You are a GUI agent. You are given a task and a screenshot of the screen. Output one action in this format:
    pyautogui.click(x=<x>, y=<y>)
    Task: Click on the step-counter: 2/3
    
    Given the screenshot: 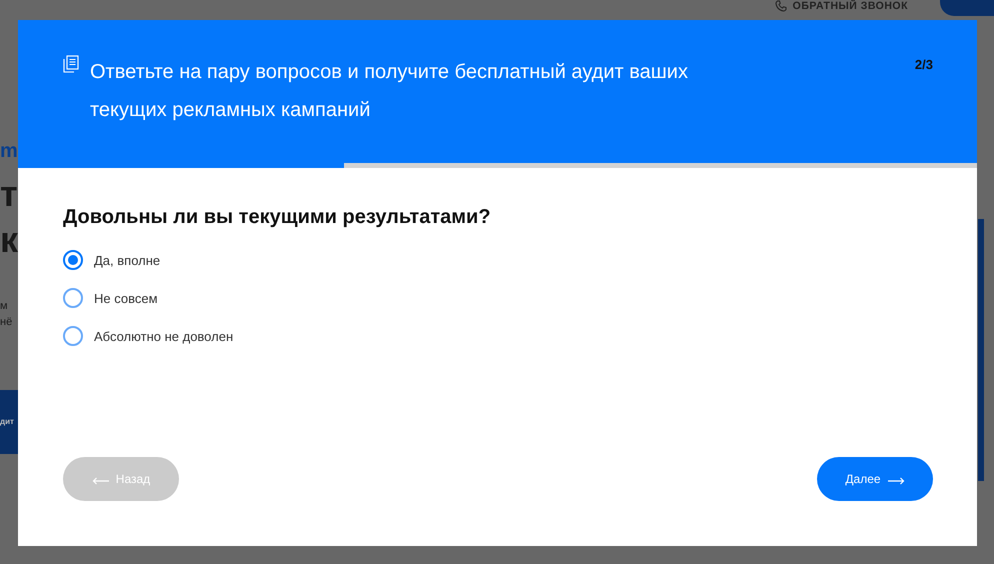 What is the action you would take?
    pyautogui.click(x=923, y=64)
    